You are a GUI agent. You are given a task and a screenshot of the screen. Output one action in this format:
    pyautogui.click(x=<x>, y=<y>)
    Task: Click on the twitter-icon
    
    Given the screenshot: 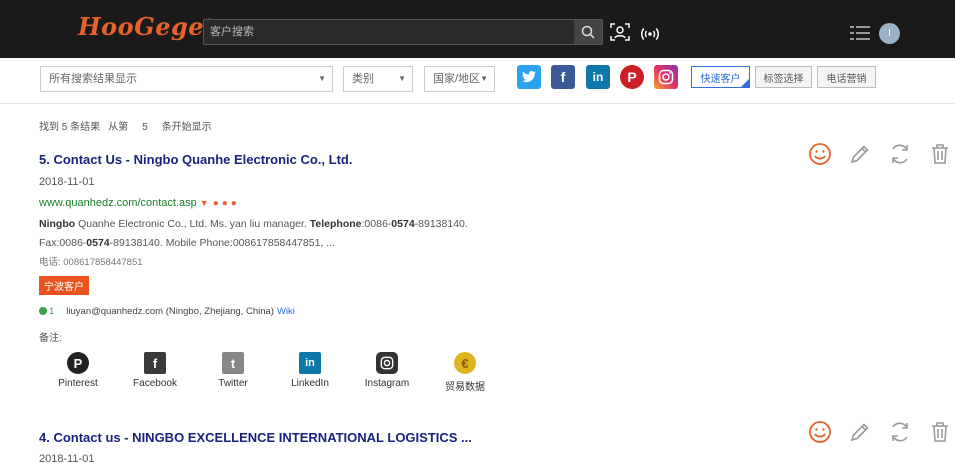 What is the action you would take?
    pyautogui.click(x=529, y=77)
    